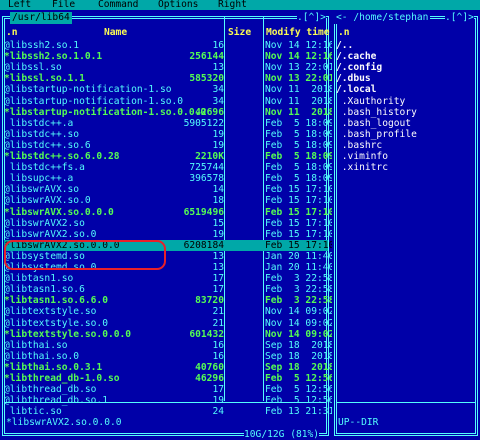  I want to click on file-name: @libthai.so, so click(36, 345).